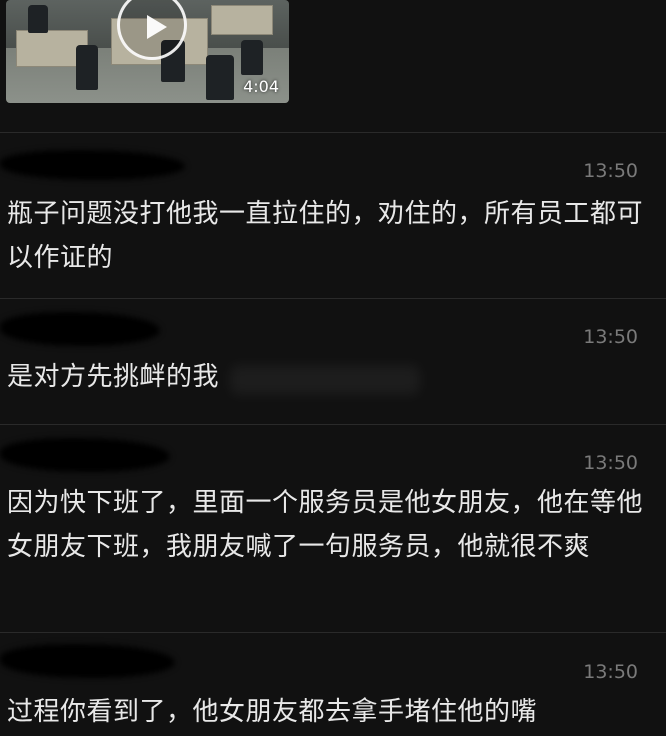 The width and height of the screenshot is (666, 736). What do you see at coordinates (261, 86) in the screenshot?
I see `video-duration: 4:04` at bounding box center [261, 86].